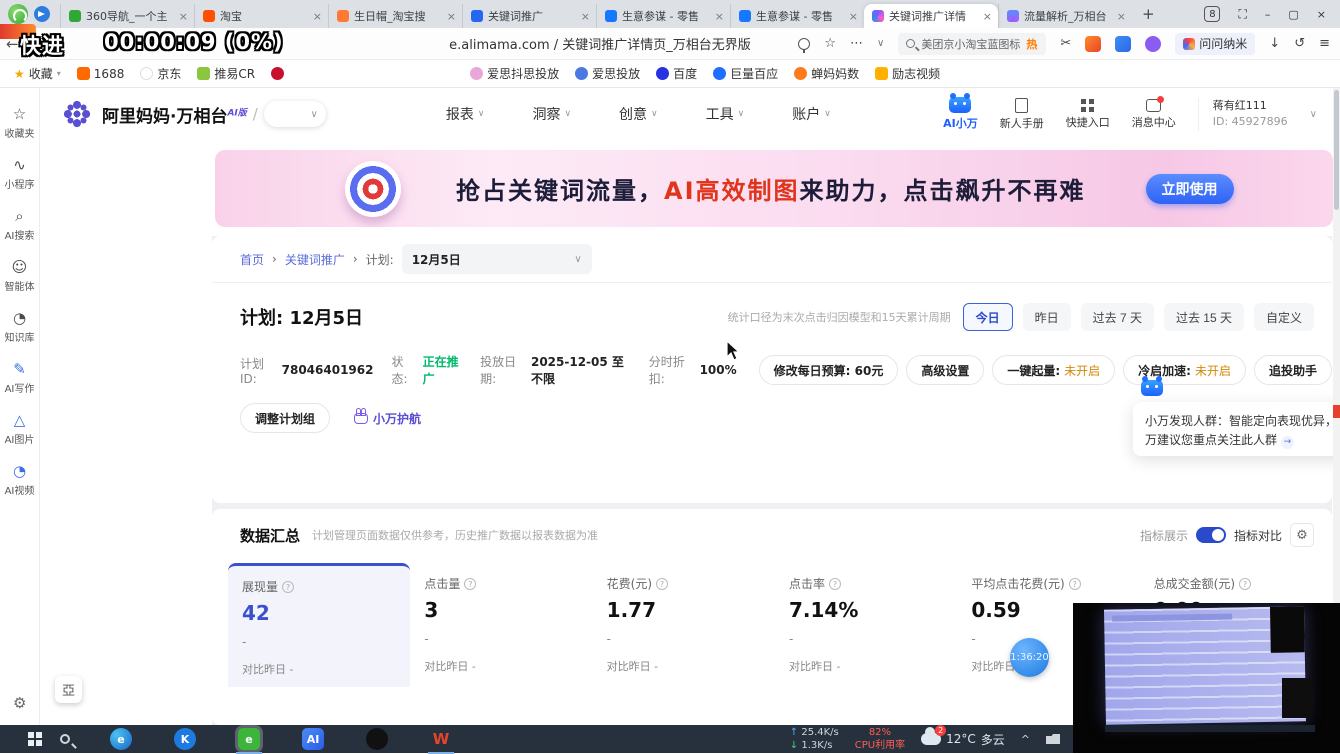 Image resolution: width=1340 pixels, height=754 pixels. What do you see at coordinates (945, 370) in the screenshot?
I see `advanced-settings-button: 高级设置` at bounding box center [945, 370].